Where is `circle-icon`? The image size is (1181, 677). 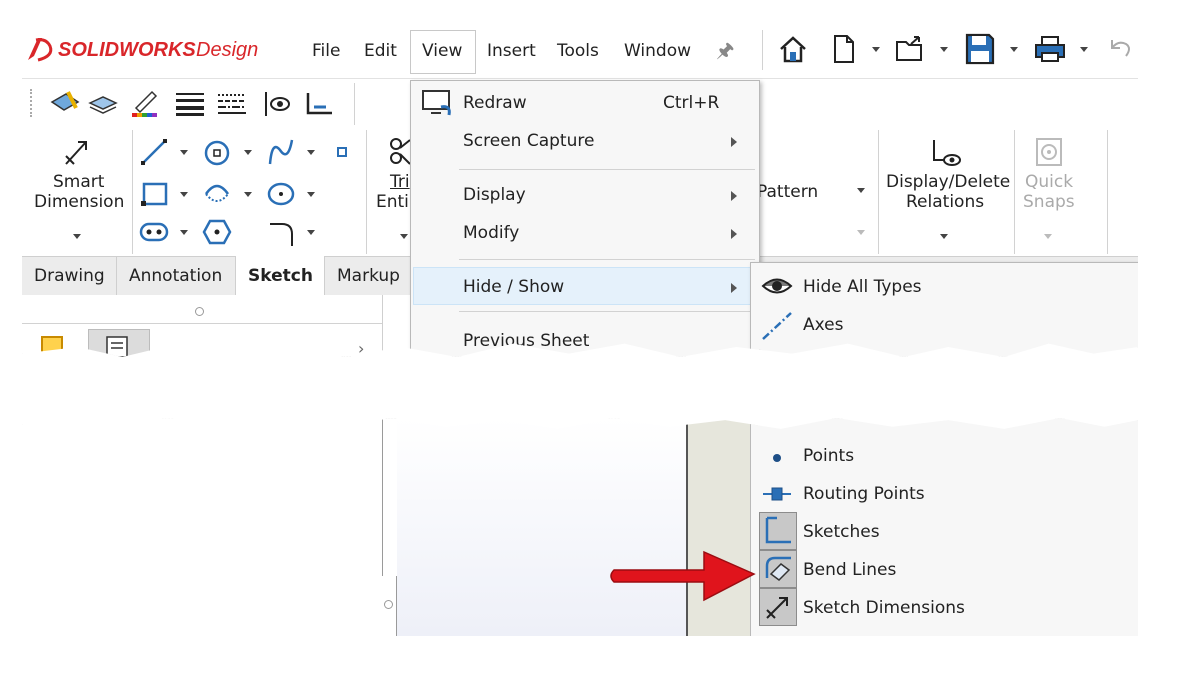 circle-icon is located at coordinates (217, 153).